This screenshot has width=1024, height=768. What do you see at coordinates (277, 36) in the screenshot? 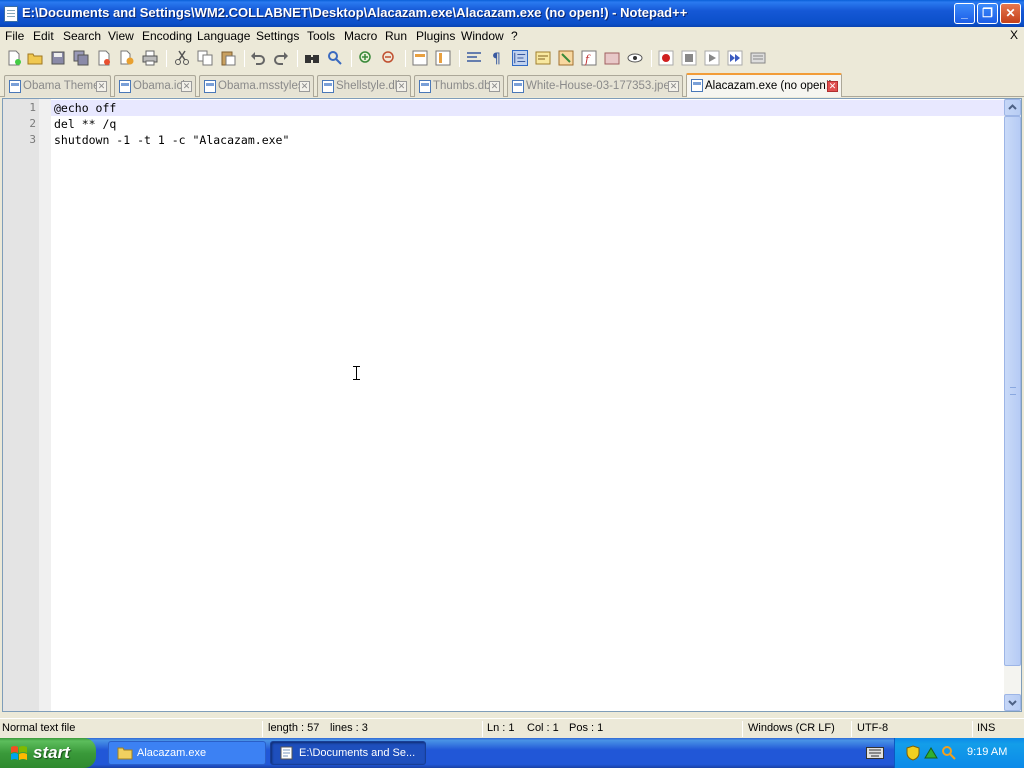
I see `menu-settings: Settings` at bounding box center [277, 36].